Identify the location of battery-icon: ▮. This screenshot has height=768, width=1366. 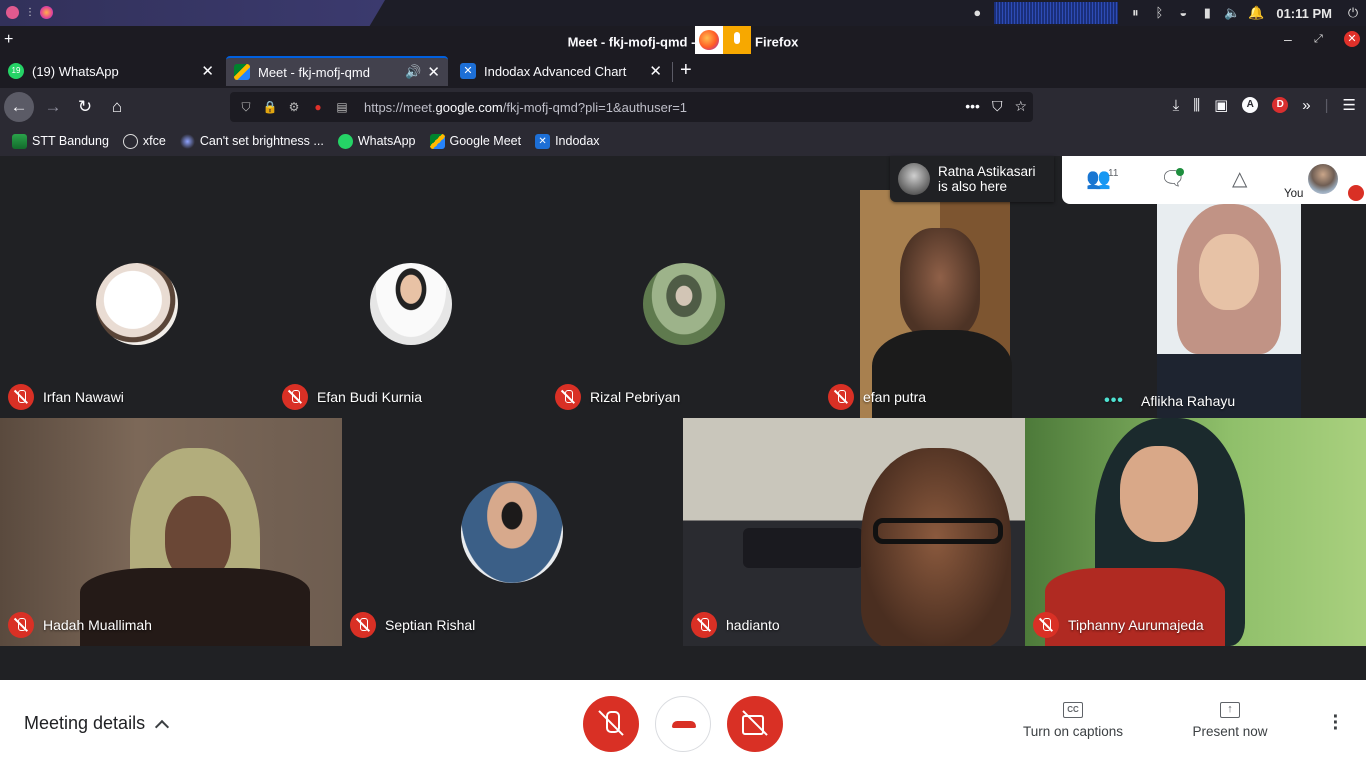
(1207, 13).